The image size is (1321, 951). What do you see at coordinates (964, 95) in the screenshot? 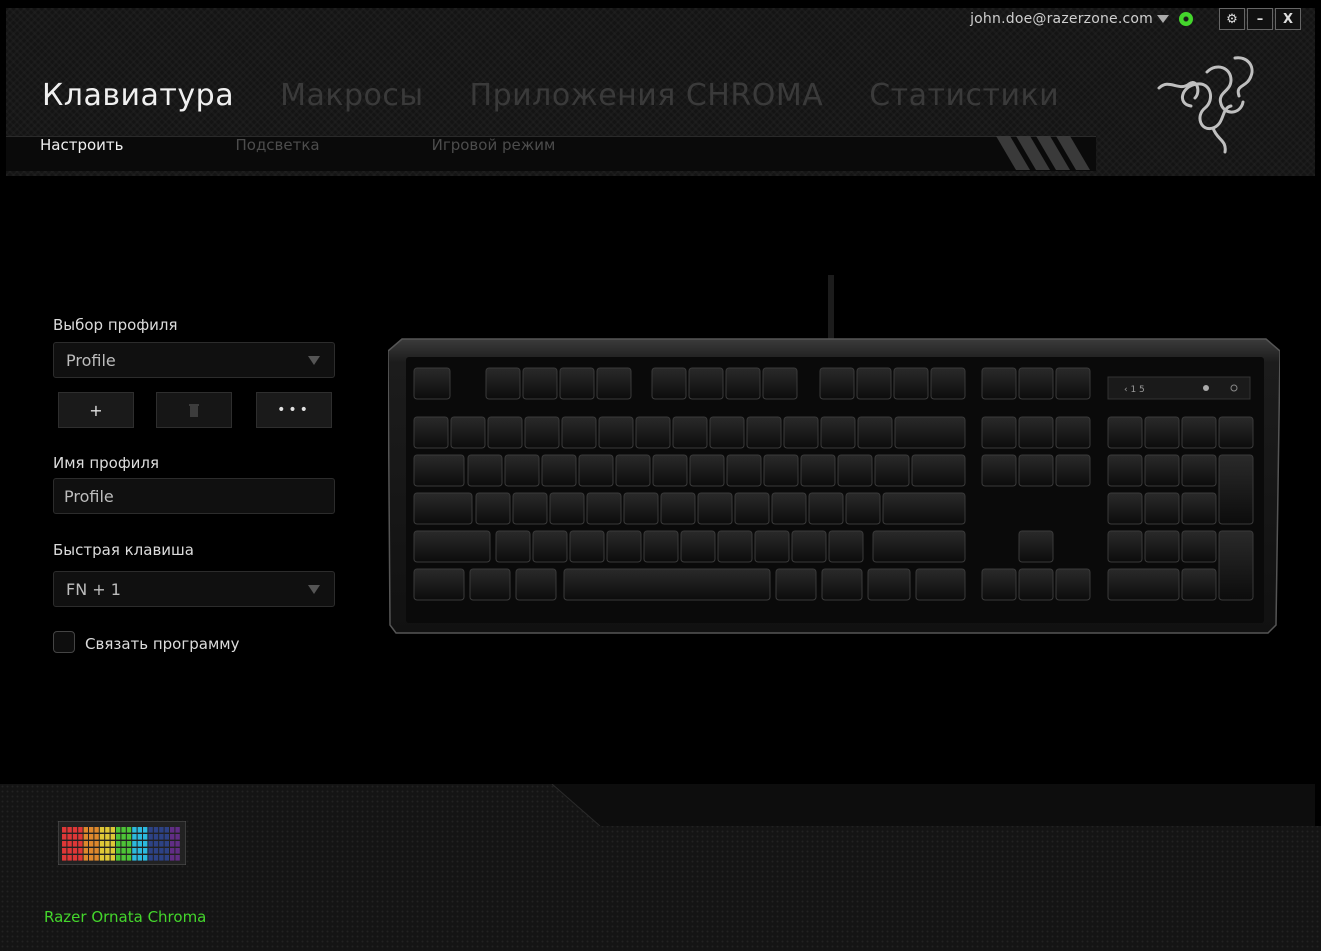
I see `tab-stats: Статистики` at bounding box center [964, 95].